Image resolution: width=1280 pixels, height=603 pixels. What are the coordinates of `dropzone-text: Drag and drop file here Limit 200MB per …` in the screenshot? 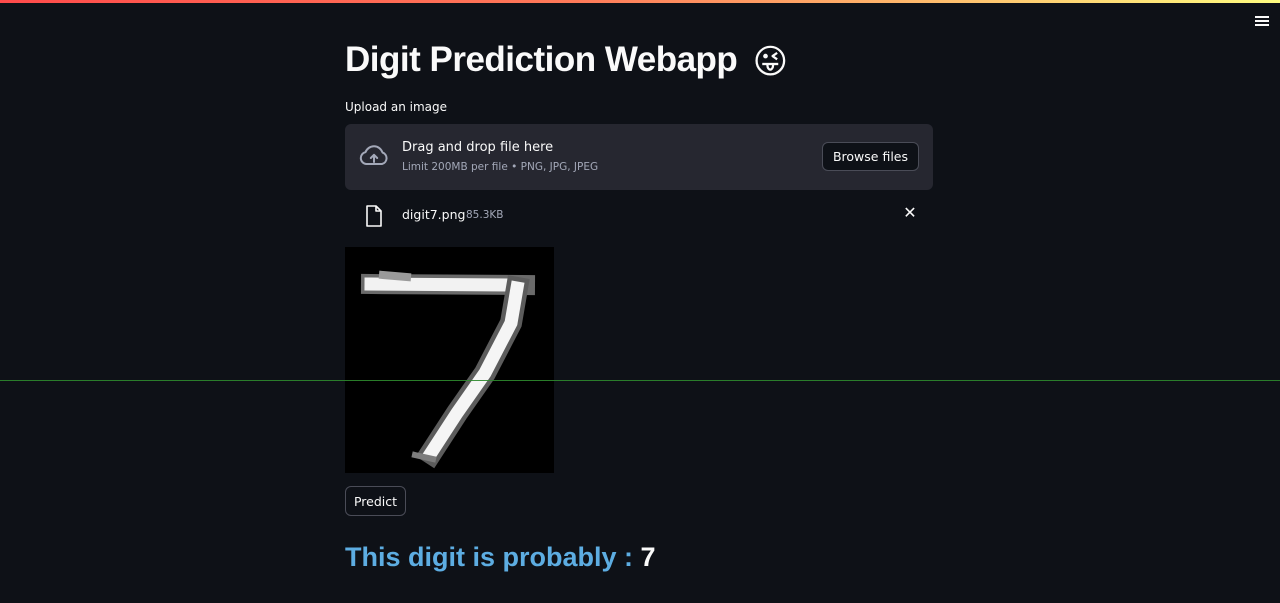 It's located at (500, 156).